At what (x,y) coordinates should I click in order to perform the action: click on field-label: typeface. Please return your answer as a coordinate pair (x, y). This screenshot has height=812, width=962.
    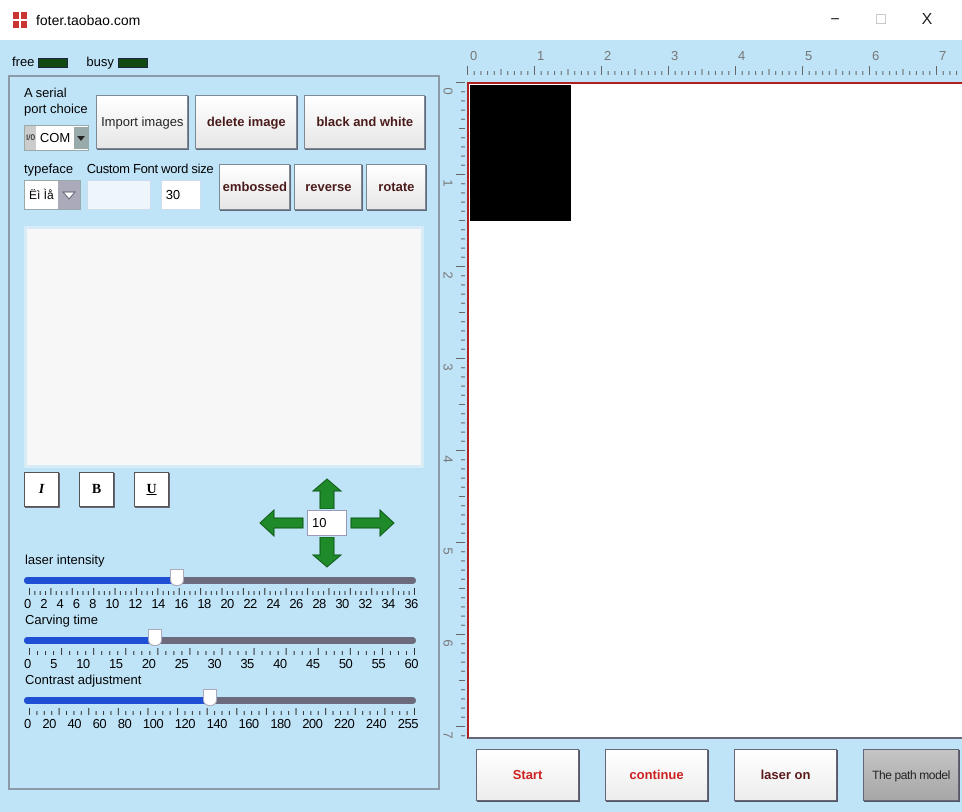
    Looking at the image, I should click on (49, 169).